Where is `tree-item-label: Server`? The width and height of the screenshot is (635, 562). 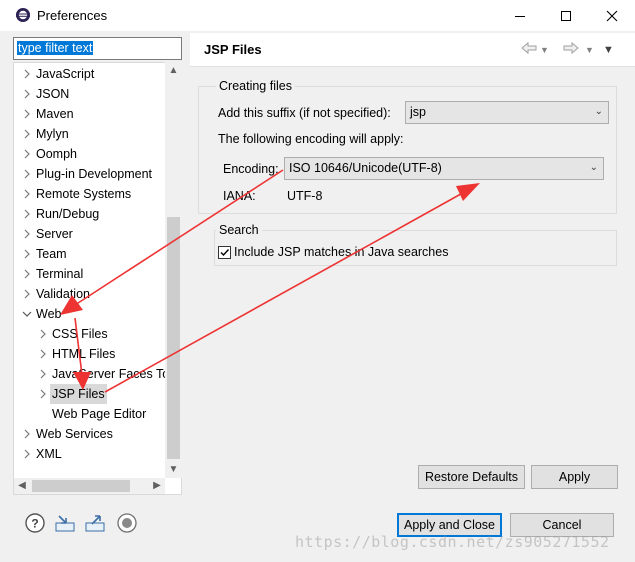 tree-item-label: Server is located at coordinates (54, 234).